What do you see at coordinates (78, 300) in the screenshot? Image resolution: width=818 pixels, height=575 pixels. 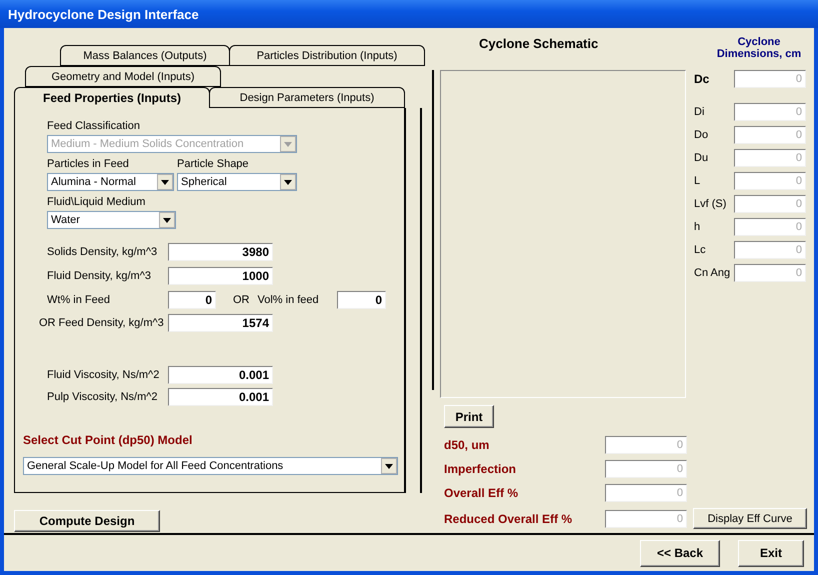 I see `field-label: Wt% in Feed` at bounding box center [78, 300].